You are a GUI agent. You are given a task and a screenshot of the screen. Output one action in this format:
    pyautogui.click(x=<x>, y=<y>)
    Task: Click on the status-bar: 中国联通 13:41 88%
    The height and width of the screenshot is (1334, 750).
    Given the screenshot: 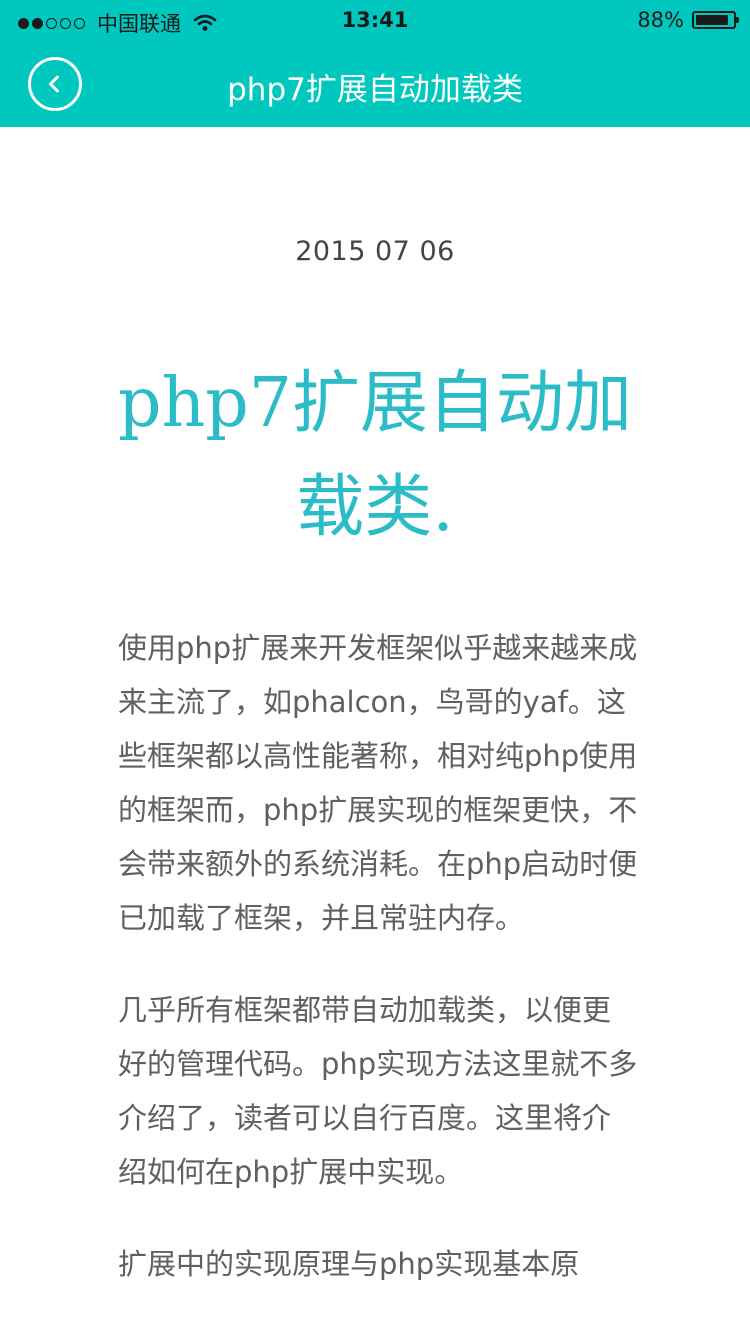 What is the action you would take?
    pyautogui.click(x=375, y=21)
    